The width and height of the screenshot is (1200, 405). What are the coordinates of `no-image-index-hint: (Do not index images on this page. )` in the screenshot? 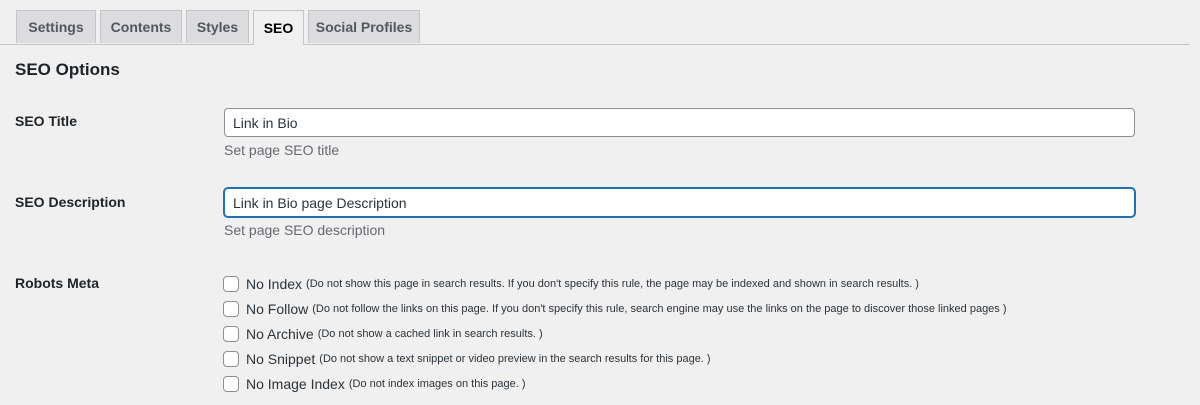 It's located at (437, 384).